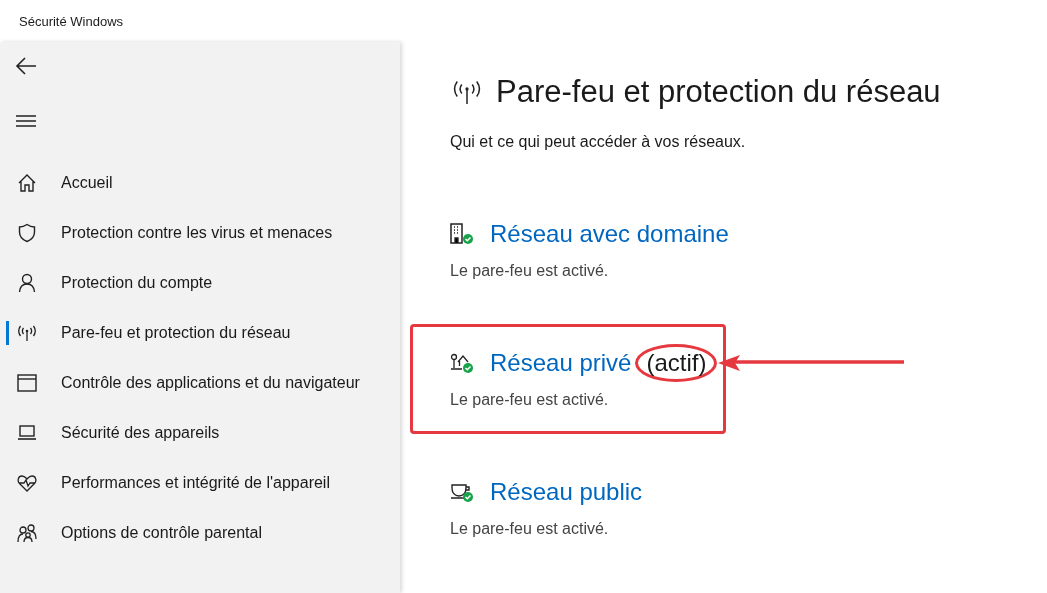 The width and height of the screenshot is (1047, 593). Describe the element at coordinates (609, 234) in the screenshot. I see `network-link: Réseau avec domaine` at that location.